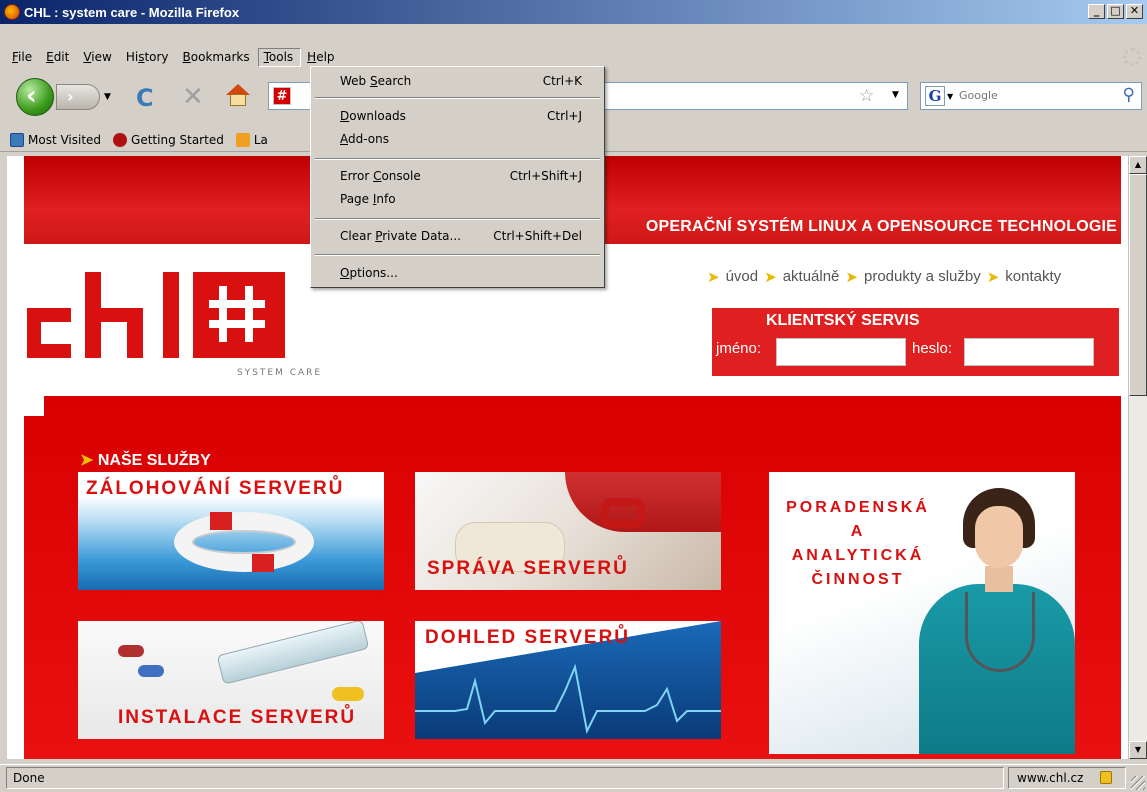 Image resolution: width=1147 pixels, height=792 pixels. I want to click on bookmark-getting-started: Getting Started, so click(168, 139).